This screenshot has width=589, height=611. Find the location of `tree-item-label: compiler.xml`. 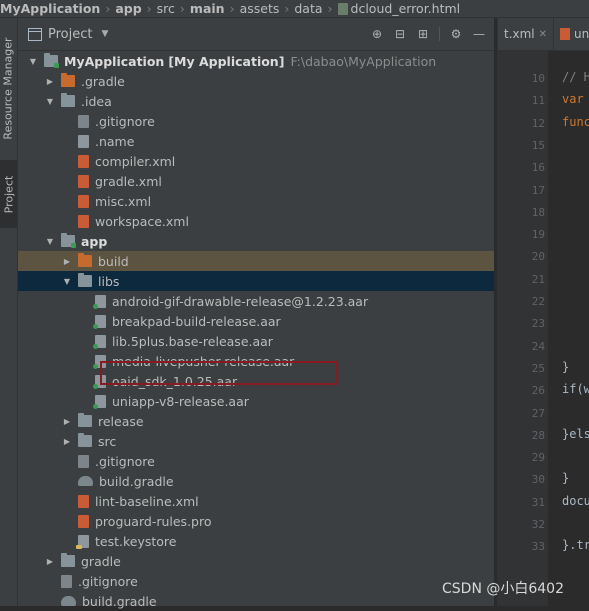

tree-item-label: compiler.xml is located at coordinates (135, 161).